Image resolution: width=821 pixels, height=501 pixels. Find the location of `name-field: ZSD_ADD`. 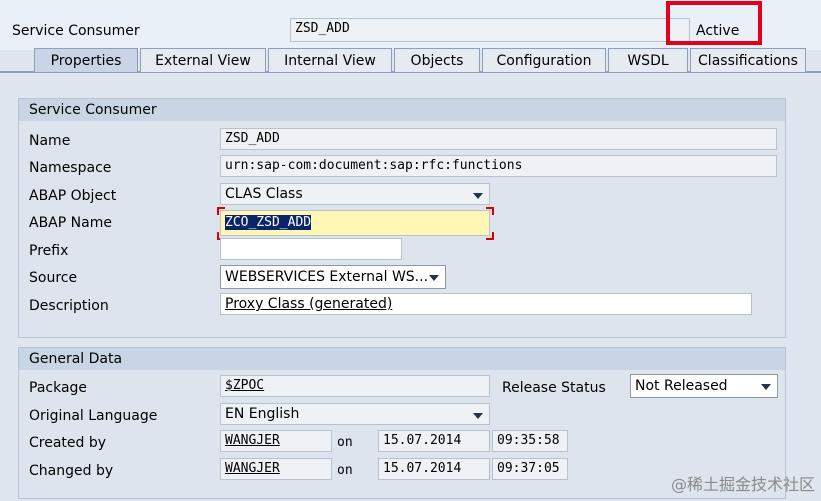

name-field: ZSD_ADD is located at coordinates (498, 139).